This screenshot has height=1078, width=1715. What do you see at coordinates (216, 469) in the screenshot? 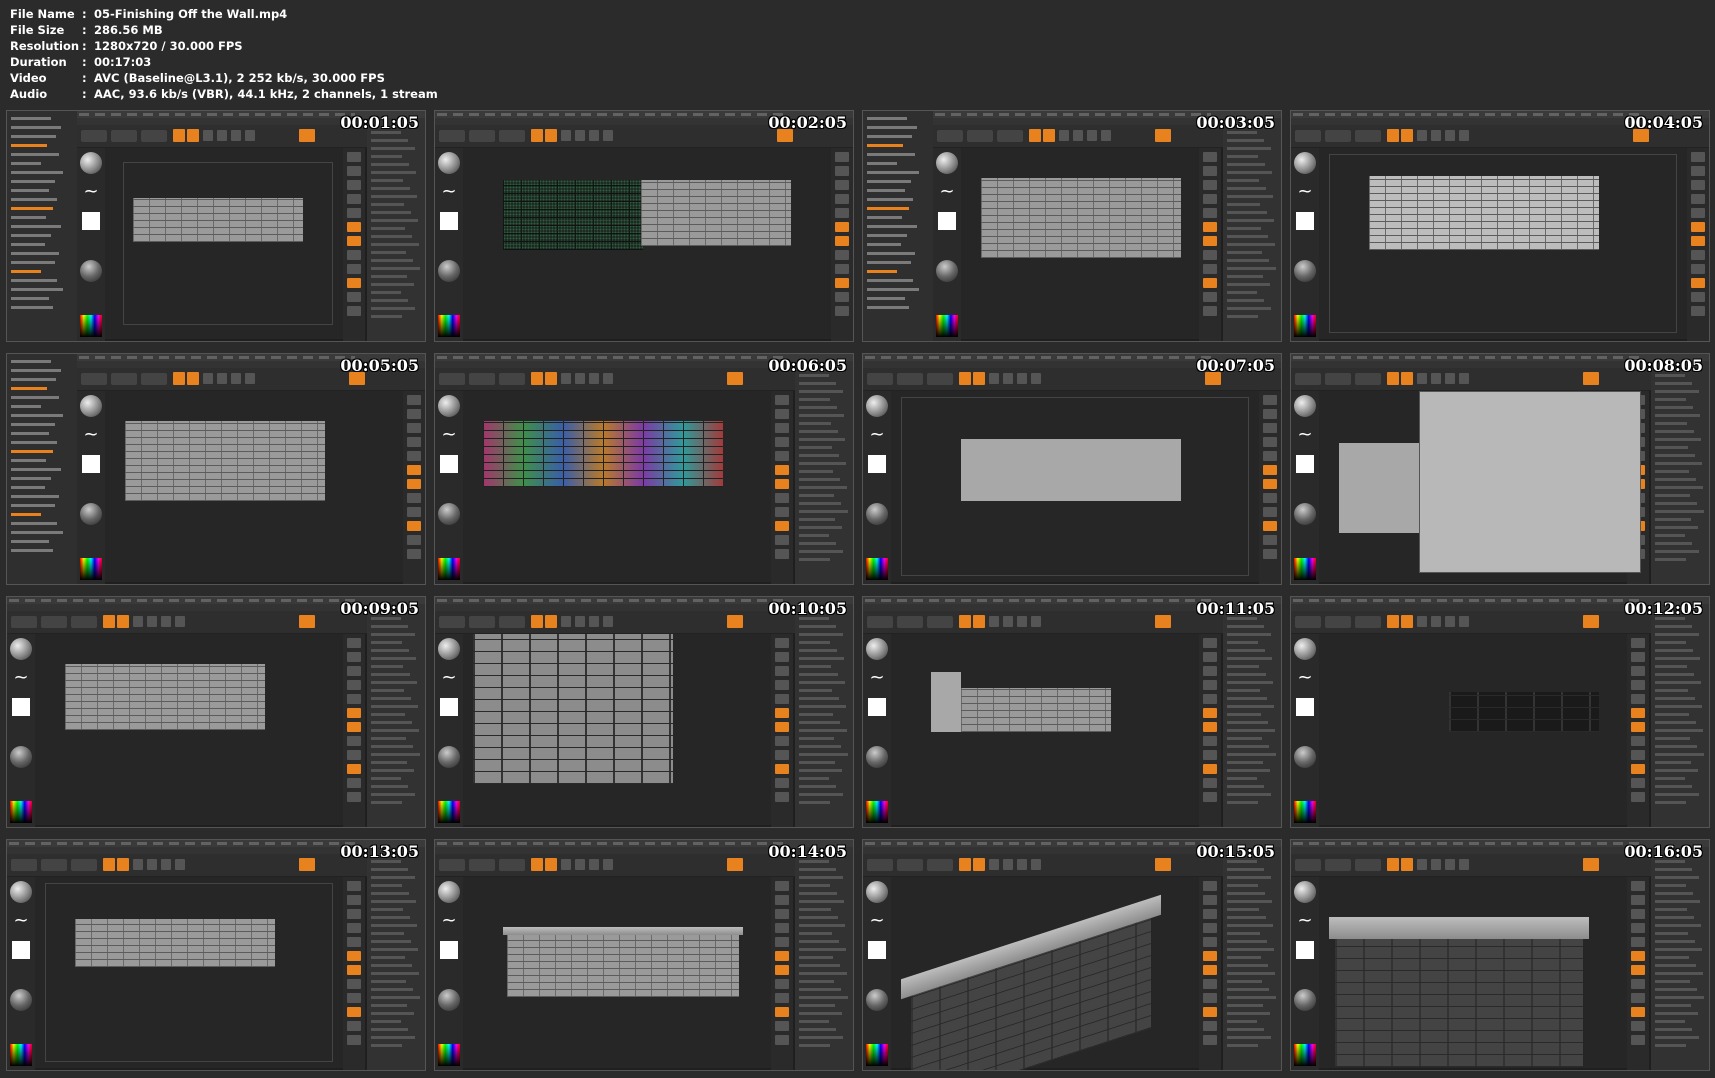
I see `video-thumbnail: ~00:05:05` at bounding box center [216, 469].